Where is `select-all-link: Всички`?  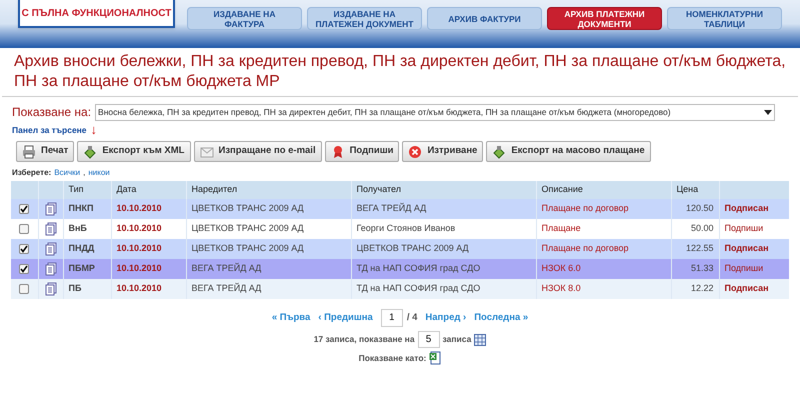 select-all-link: Всички is located at coordinates (67, 173).